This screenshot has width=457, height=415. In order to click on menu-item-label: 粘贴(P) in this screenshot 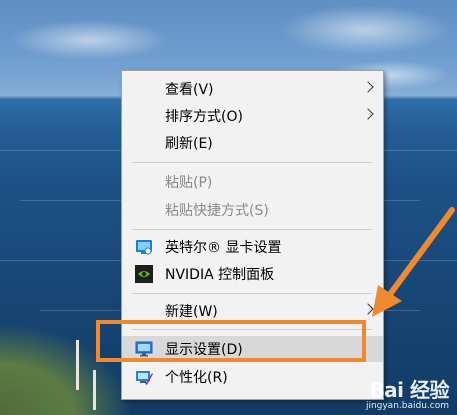, I will do `click(189, 183)`.